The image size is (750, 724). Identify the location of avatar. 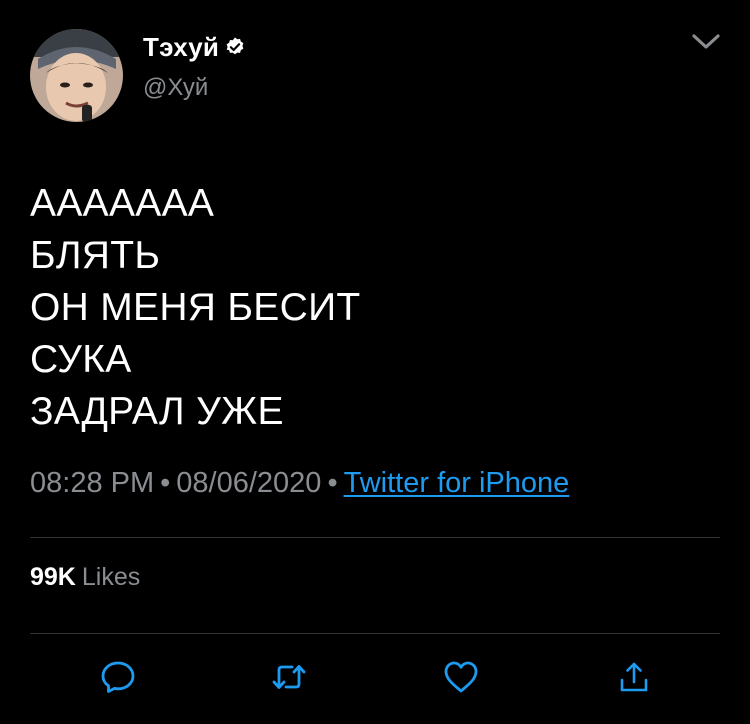
(76, 75).